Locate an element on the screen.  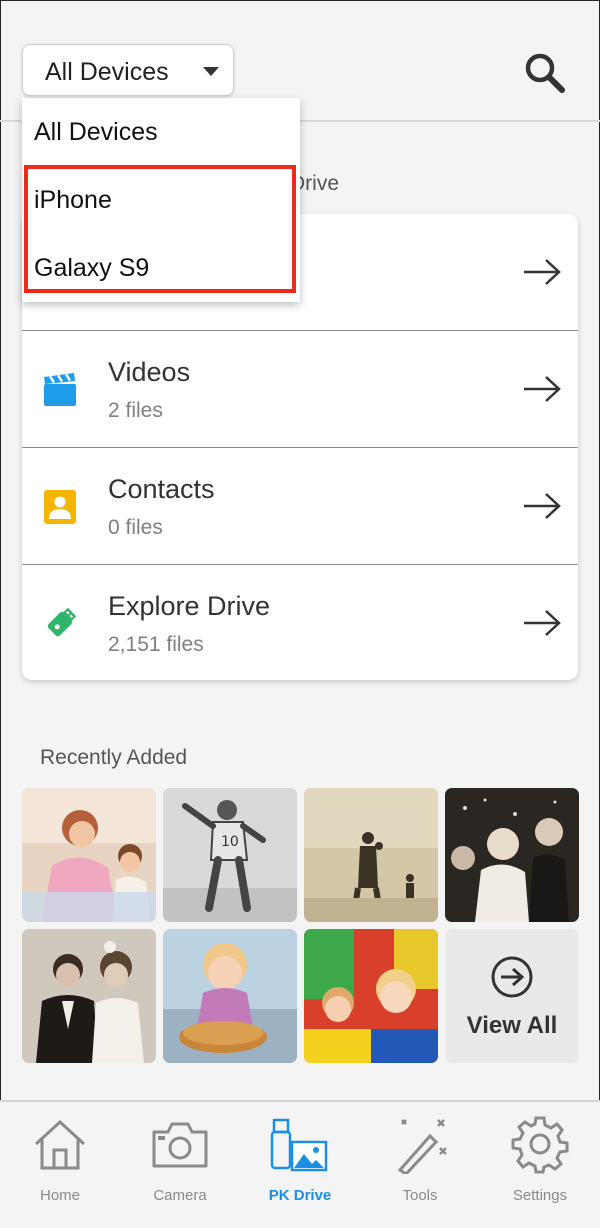
recent-photo-thumbnail: 10 is located at coordinates (230, 855).